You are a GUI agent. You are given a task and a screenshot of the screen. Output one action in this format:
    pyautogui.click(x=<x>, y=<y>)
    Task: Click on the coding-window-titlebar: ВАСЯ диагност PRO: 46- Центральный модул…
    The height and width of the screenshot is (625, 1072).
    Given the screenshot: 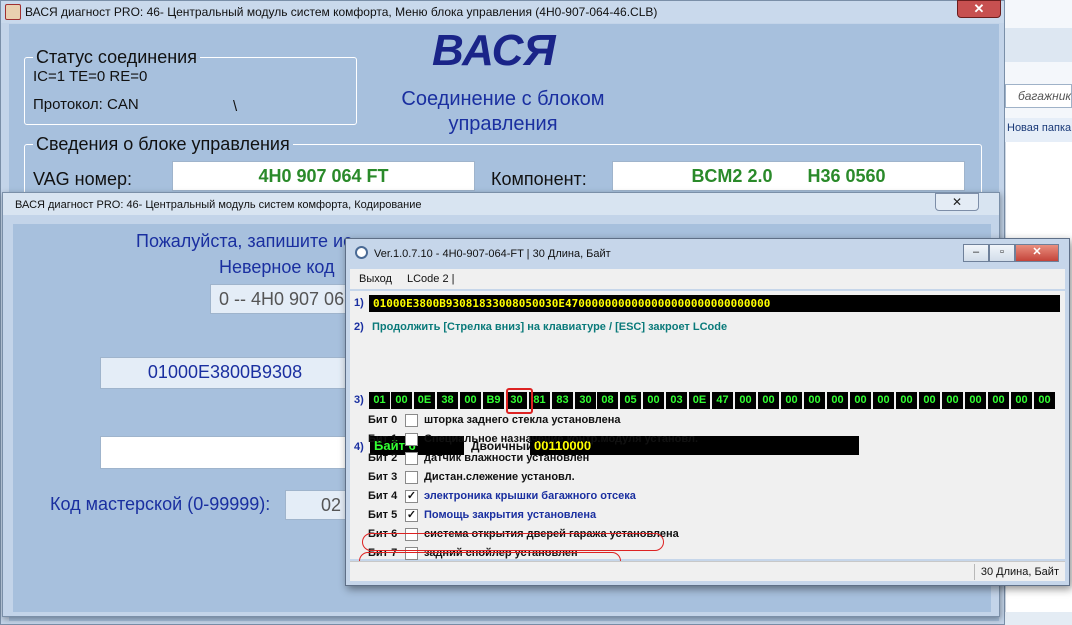 What is the action you would take?
    pyautogui.click(x=501, y=204)
    